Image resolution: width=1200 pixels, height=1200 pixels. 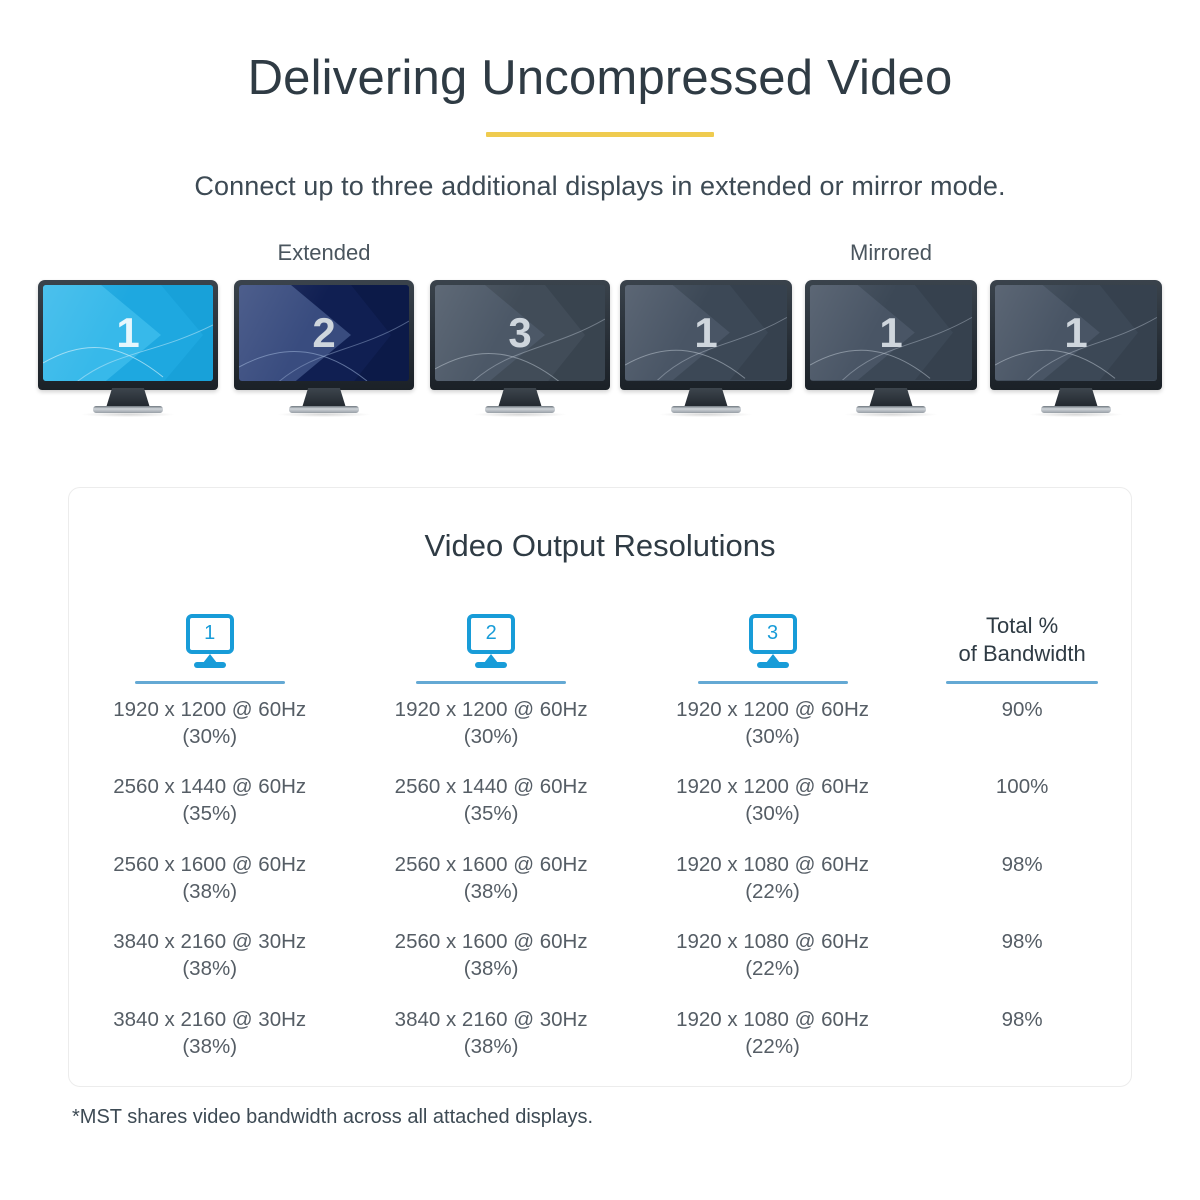 I want to click on total-bandwidth-line2: of Bandwidth, so click(x=1022, y=653).